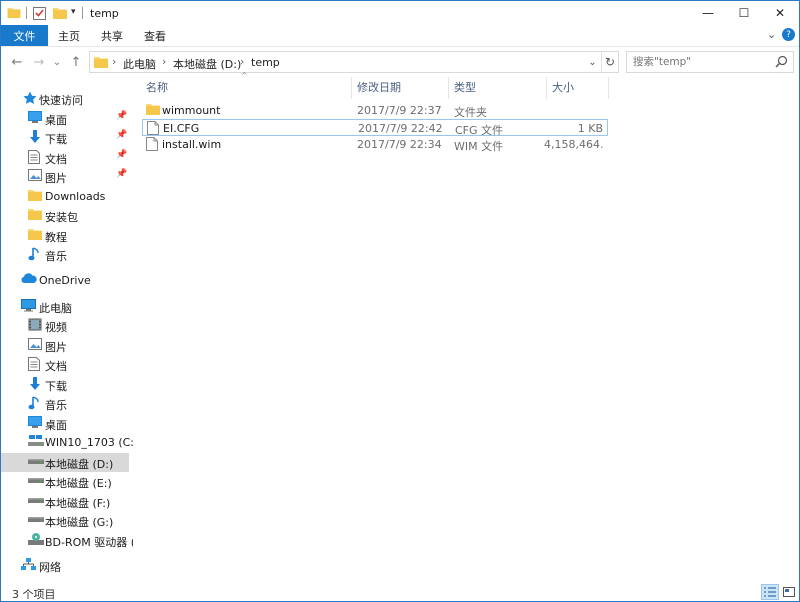  Describe the element at coordinates (65, 98) in the screenshot. I see `nav-quick-access: 快速访问` at that location.